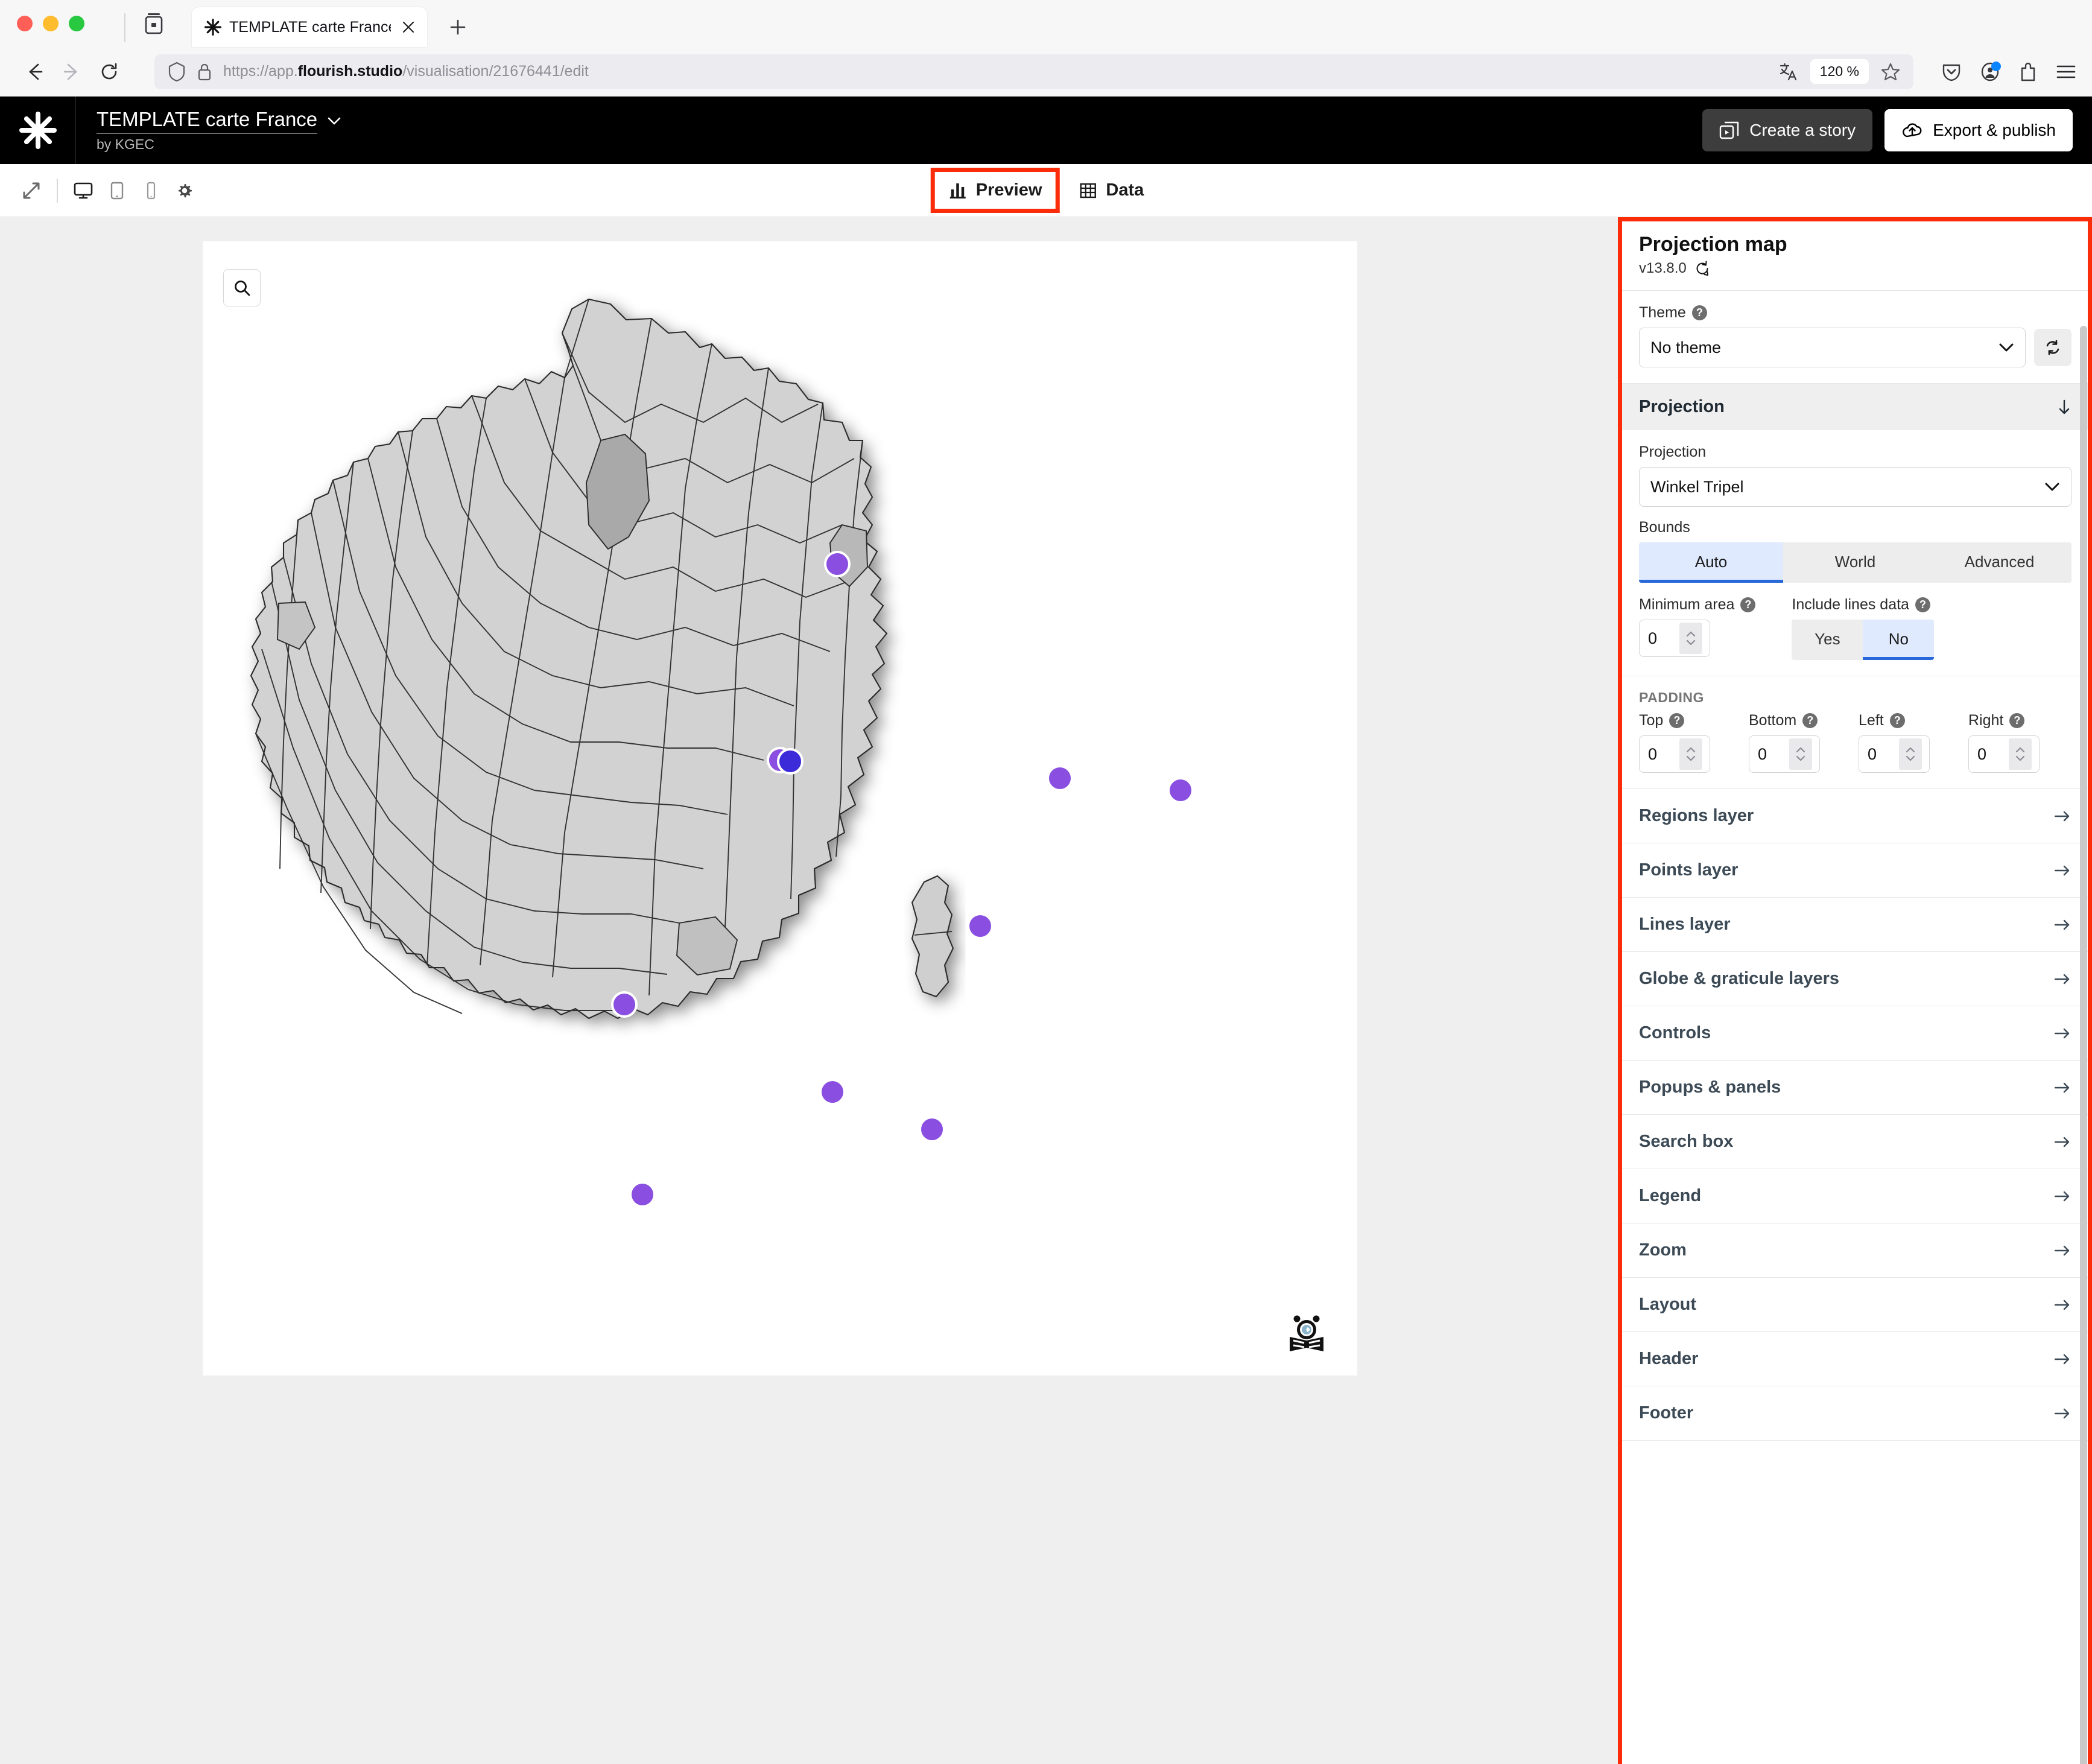 The image size is (2092, 1764). What do you see at coordinates (1855, 1088) in the screenshot?
I see `settings-nav-item: Popups & panels` at bounding box center [1855, 1088].